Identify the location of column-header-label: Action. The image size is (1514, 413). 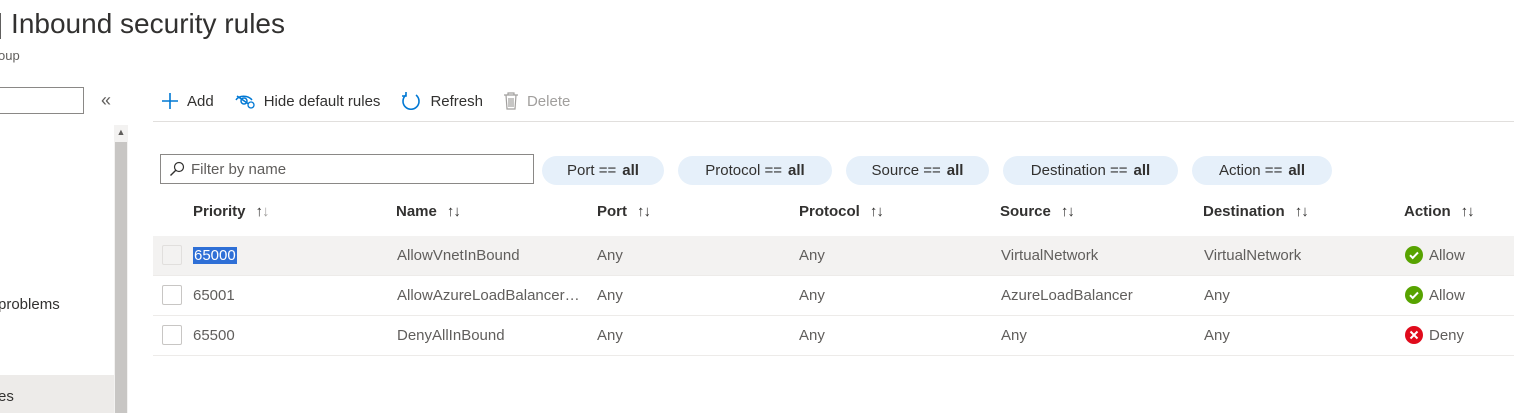
(1427, 211).